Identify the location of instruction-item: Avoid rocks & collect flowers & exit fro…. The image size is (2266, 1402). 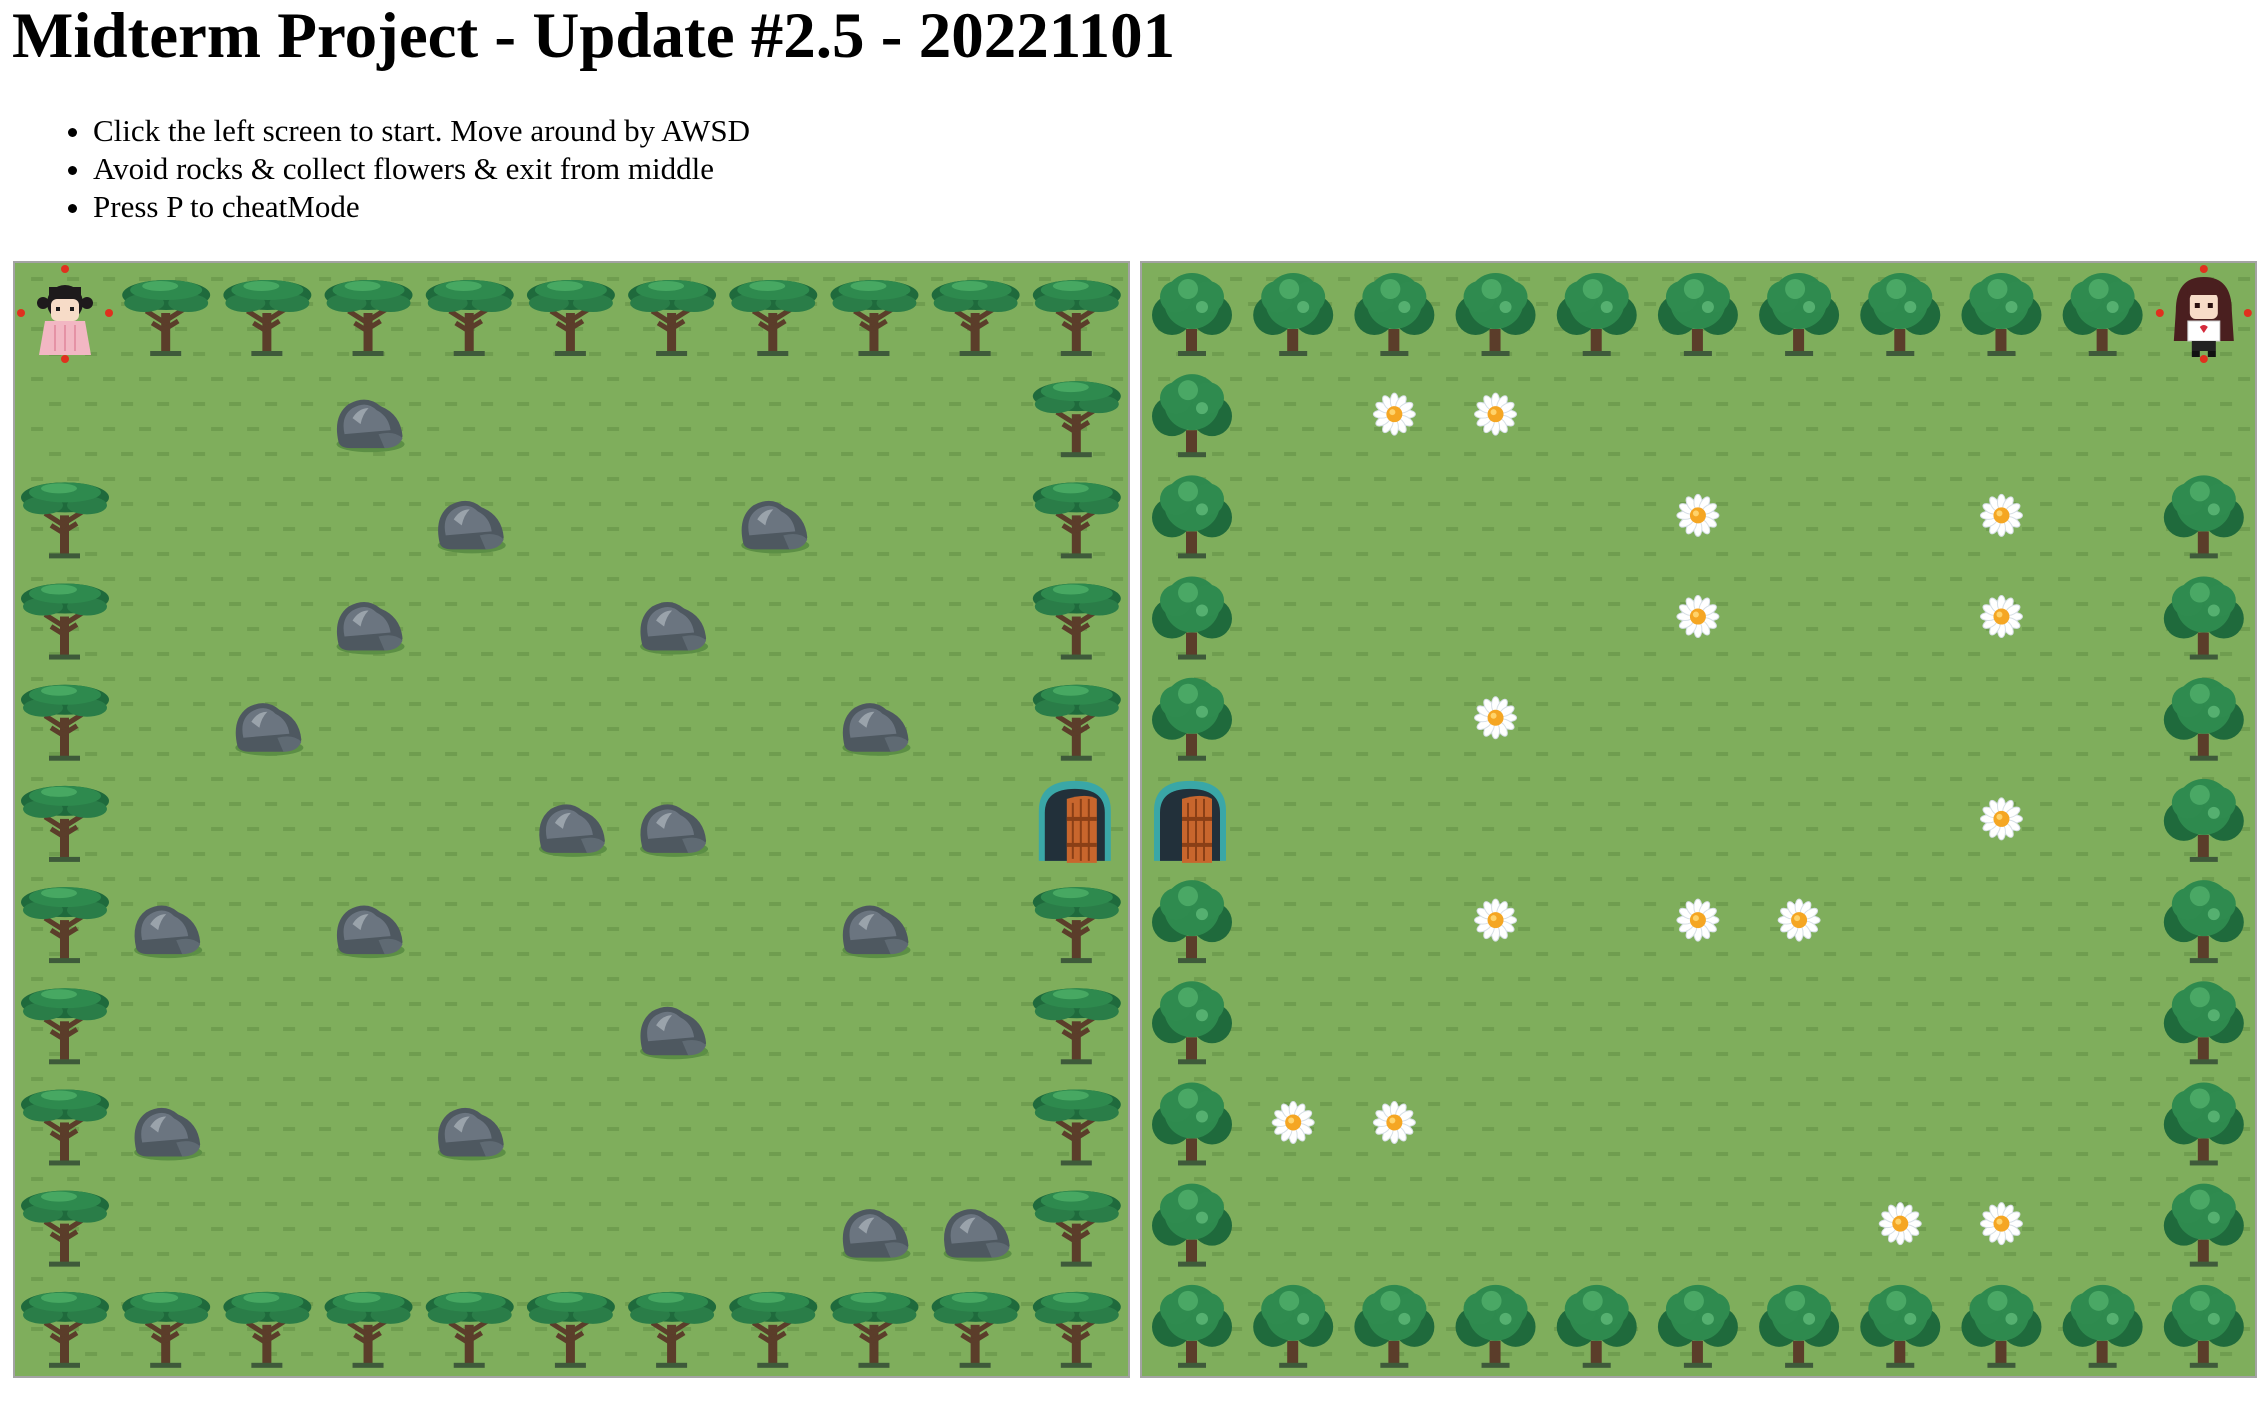
(421, 169).